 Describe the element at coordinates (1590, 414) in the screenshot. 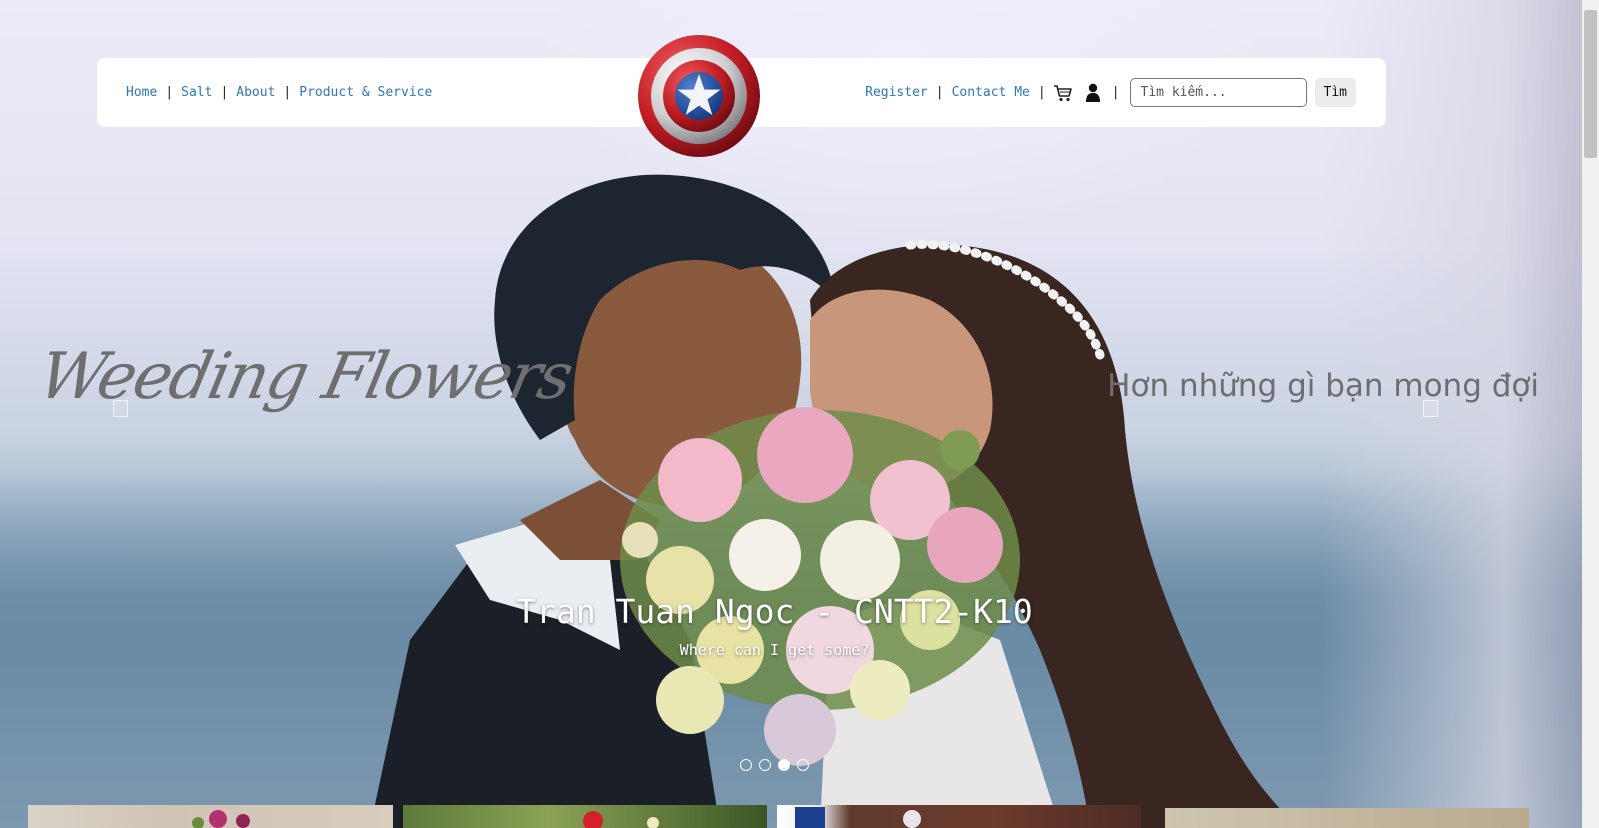

I see `page-scrollbar` at that location.